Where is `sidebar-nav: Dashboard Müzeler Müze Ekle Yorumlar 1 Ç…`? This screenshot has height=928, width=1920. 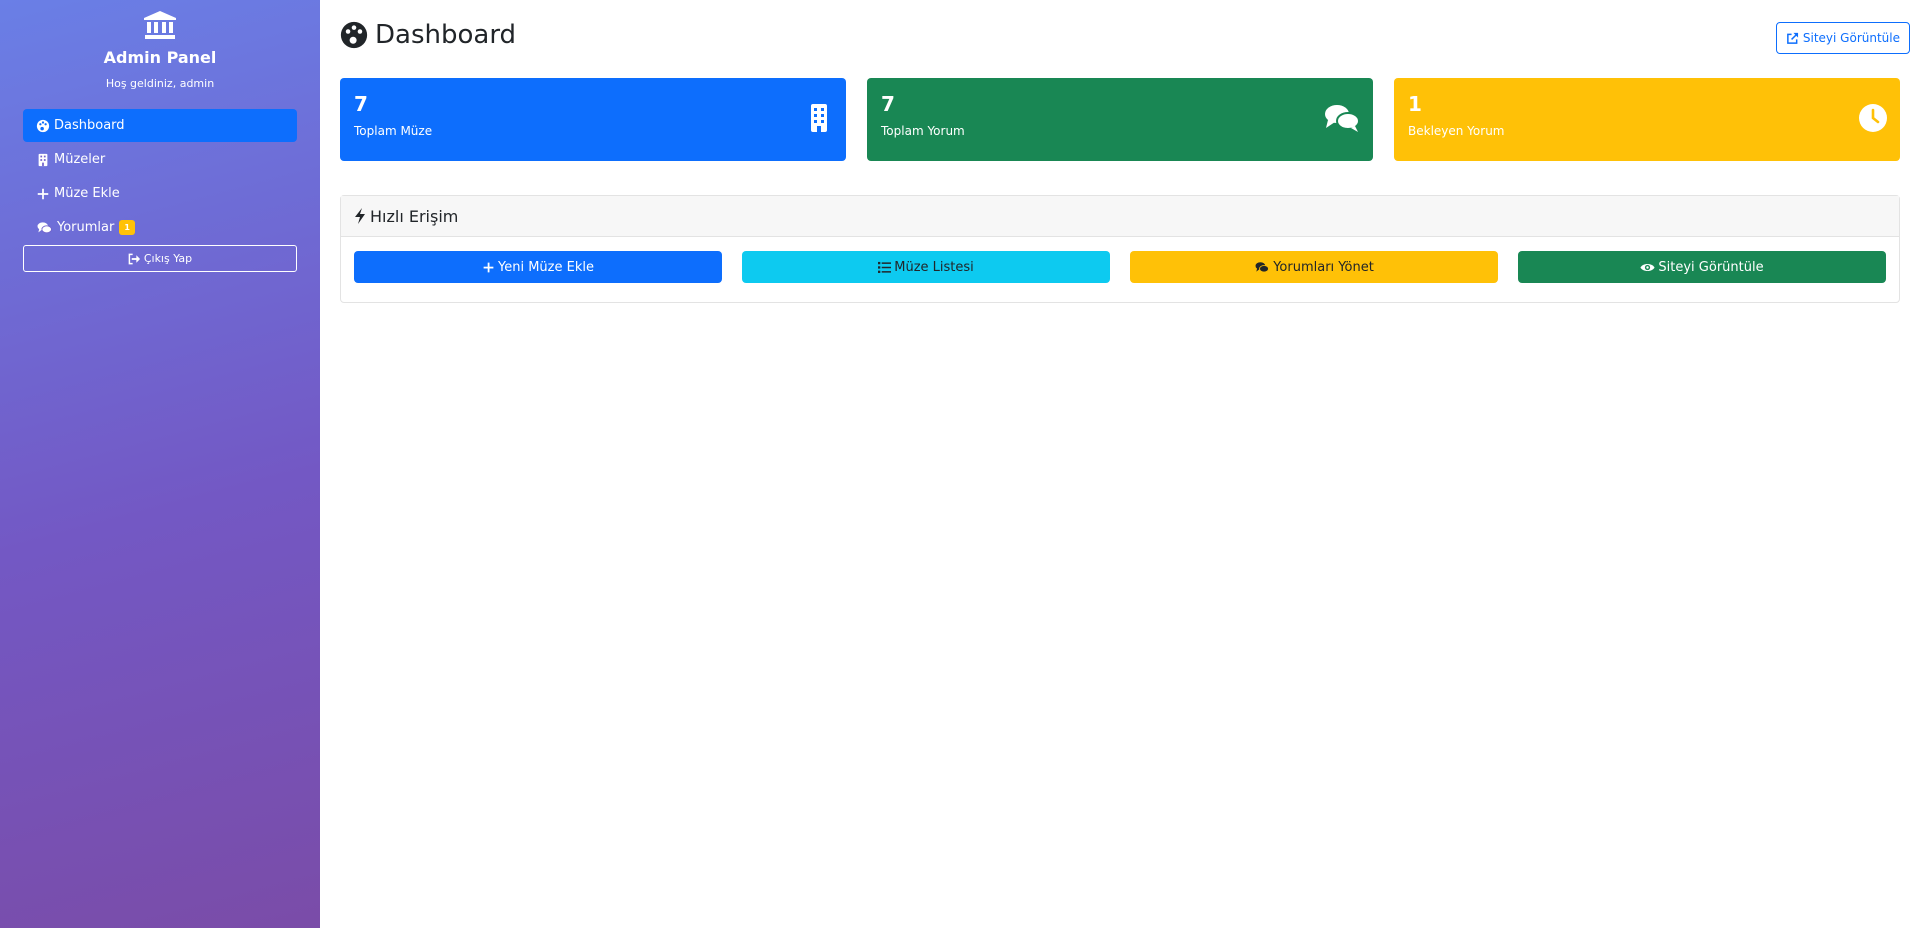 sidebar-nav: Dashboard Müzeler Müze Ekle Yorumlar 1 Ç… is located at coordinates (160, 190).